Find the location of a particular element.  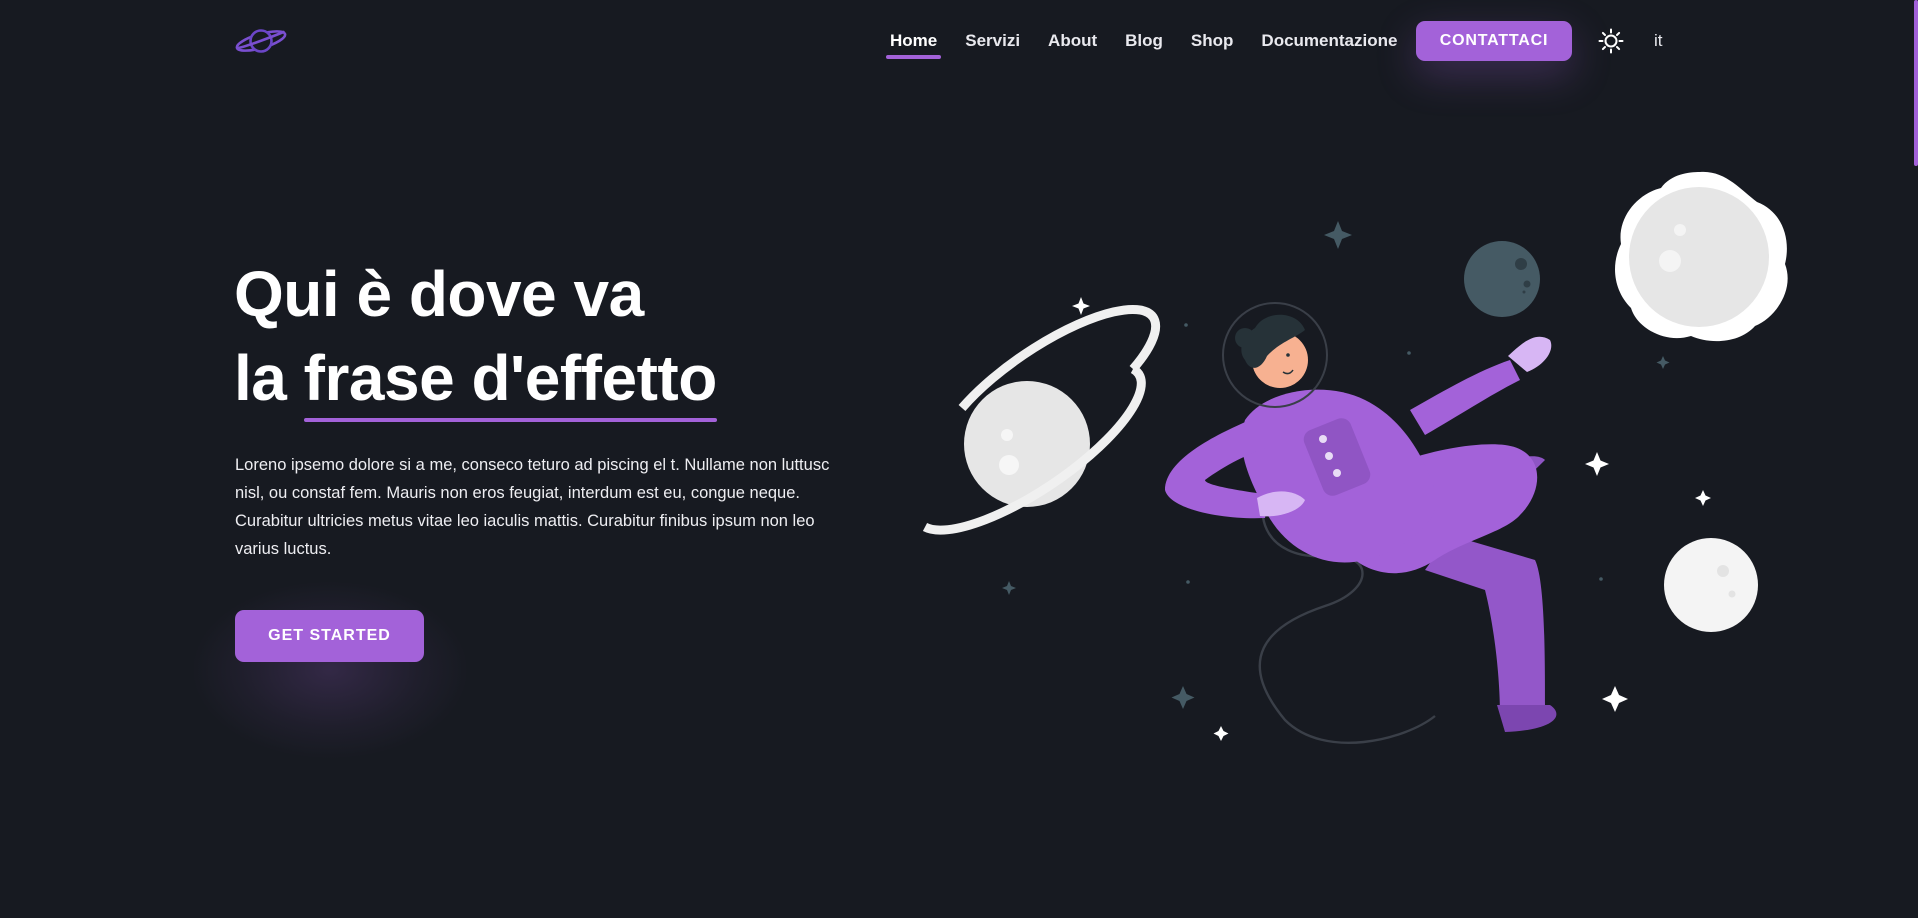

saturn-icon is located at coordinates (1041, 419).